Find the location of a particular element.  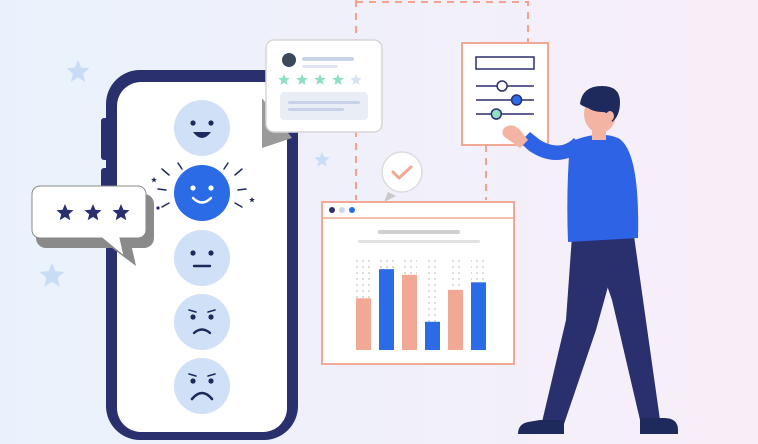

bar-chart-window-icon is located at coordinates (418, 283).